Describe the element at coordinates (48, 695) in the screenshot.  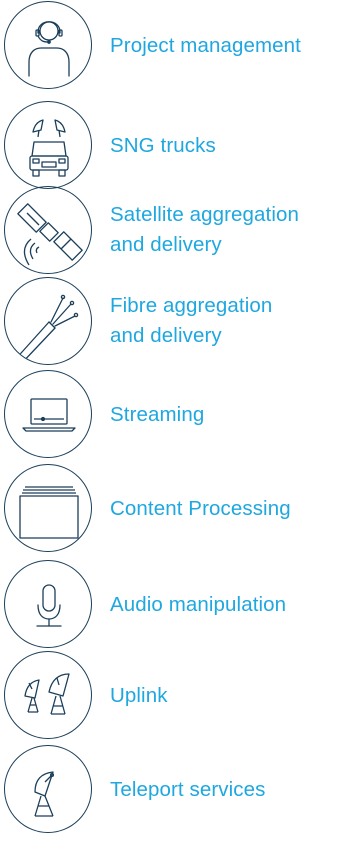
I see `satellite-dishes-icon` at that location.